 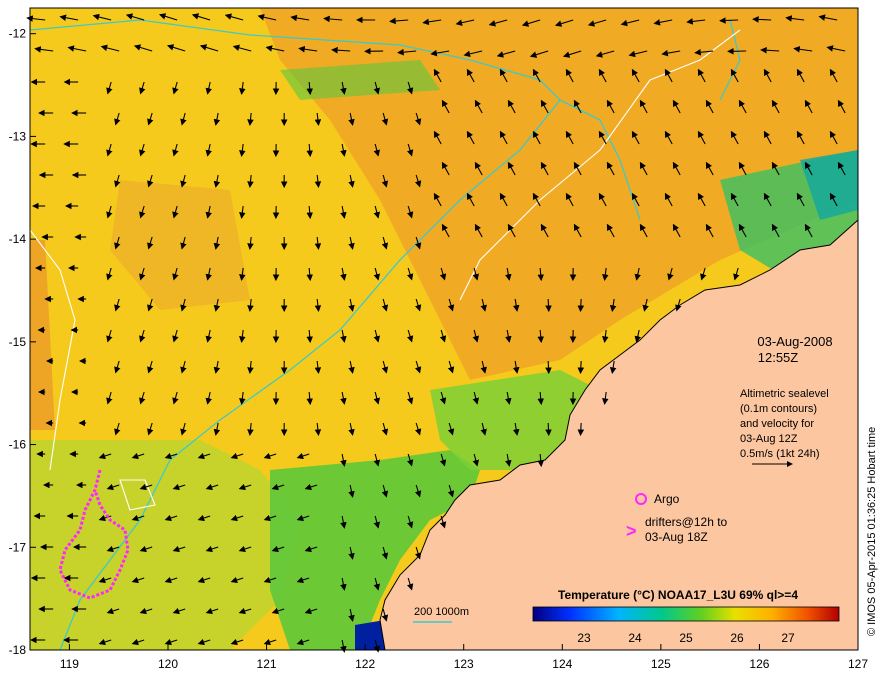 I want to click on lon-tick-label: 122, so click(x=365, y=664).